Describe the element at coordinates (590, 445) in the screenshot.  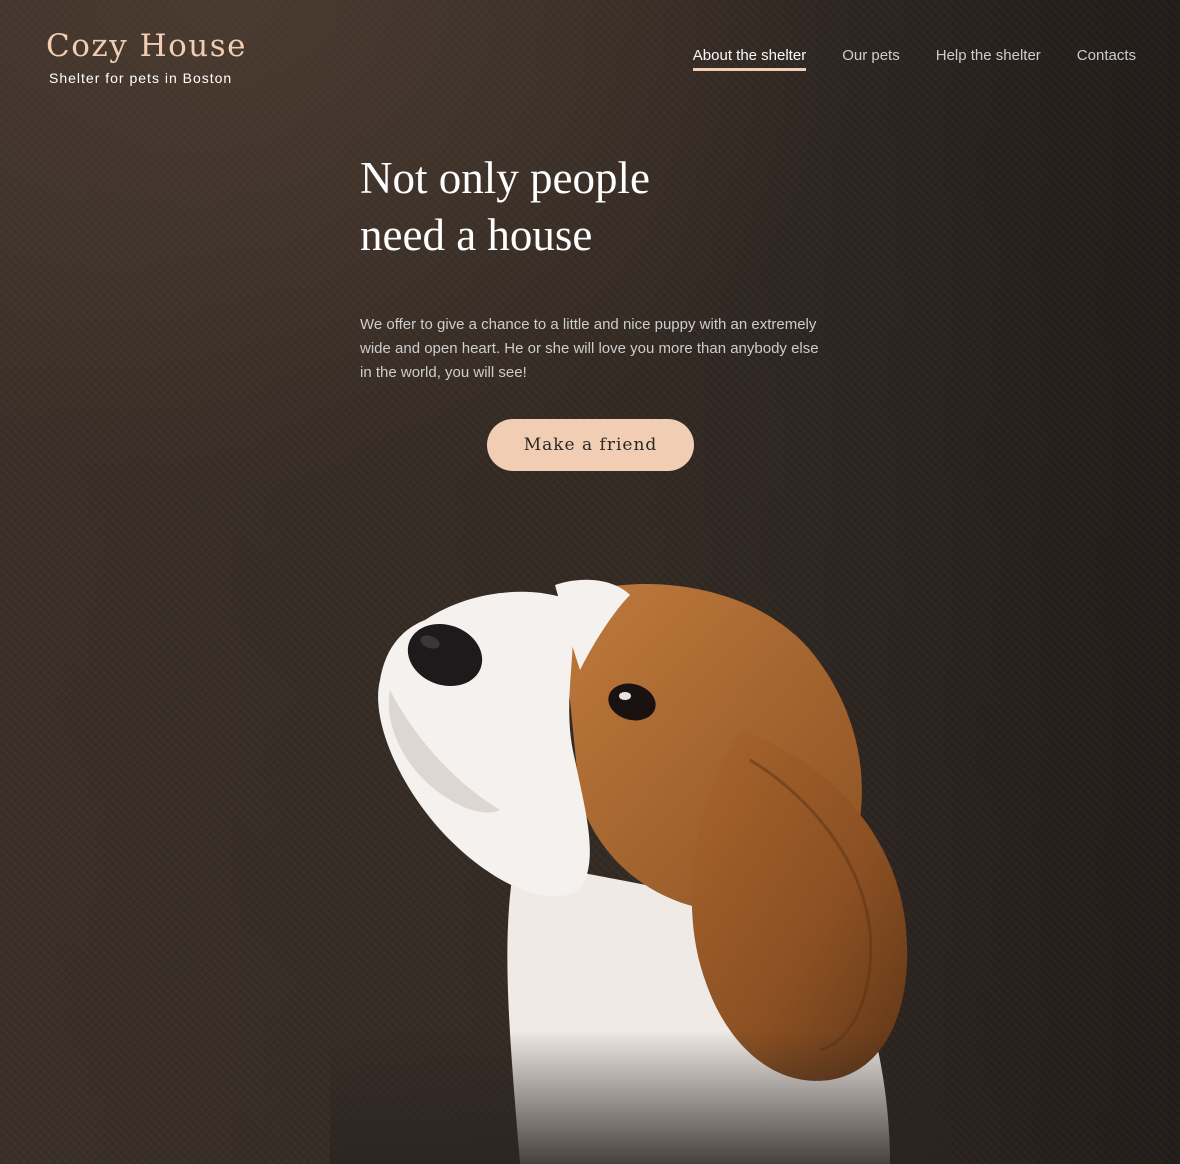
I see `make-a-friend-button: Make a friend` at that location.